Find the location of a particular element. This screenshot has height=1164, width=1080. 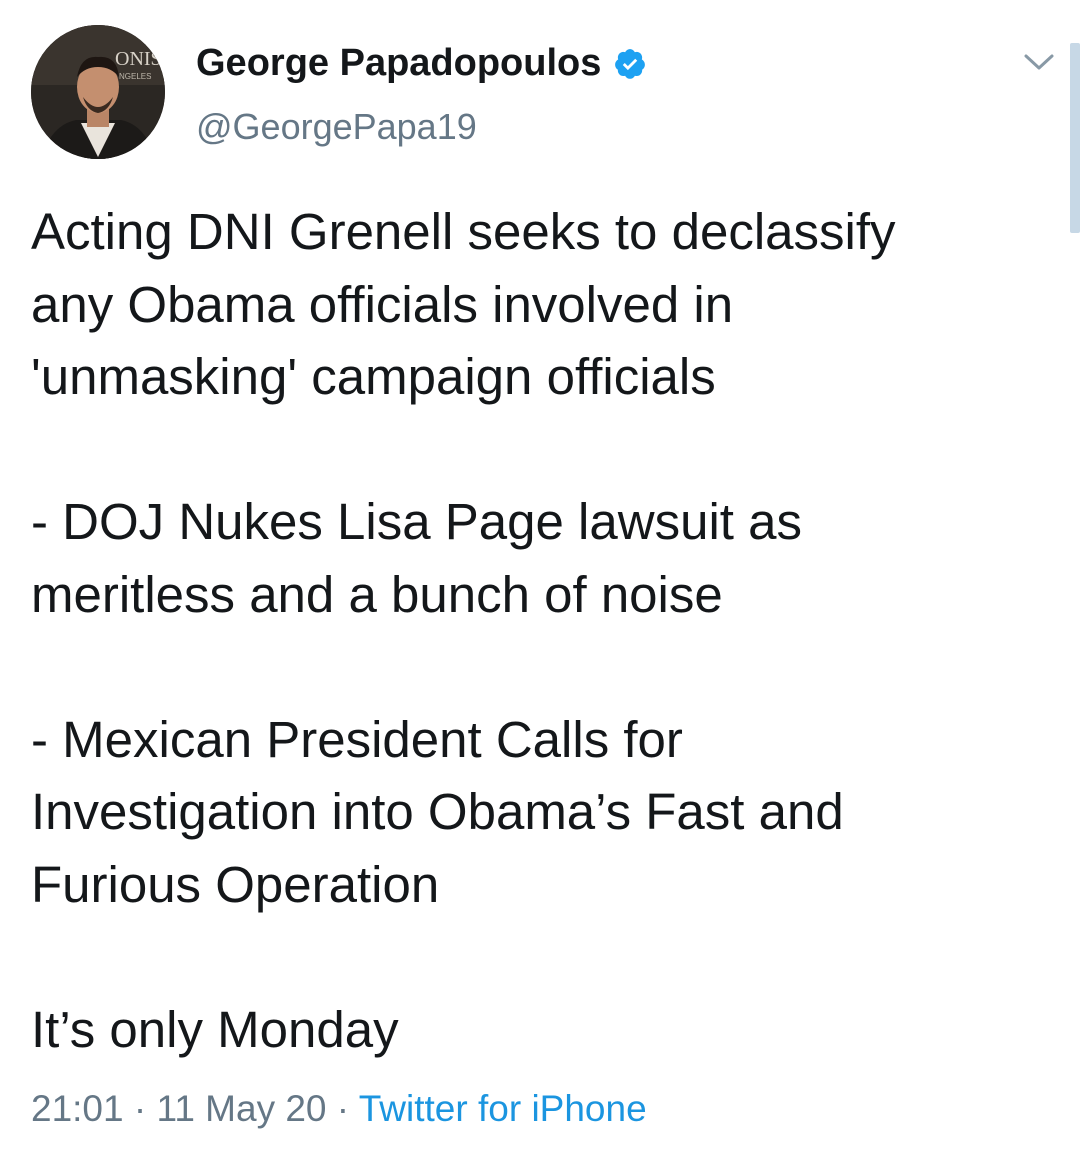

avatar-photo: ONIST NGELES is located at coordinates (98, 92).